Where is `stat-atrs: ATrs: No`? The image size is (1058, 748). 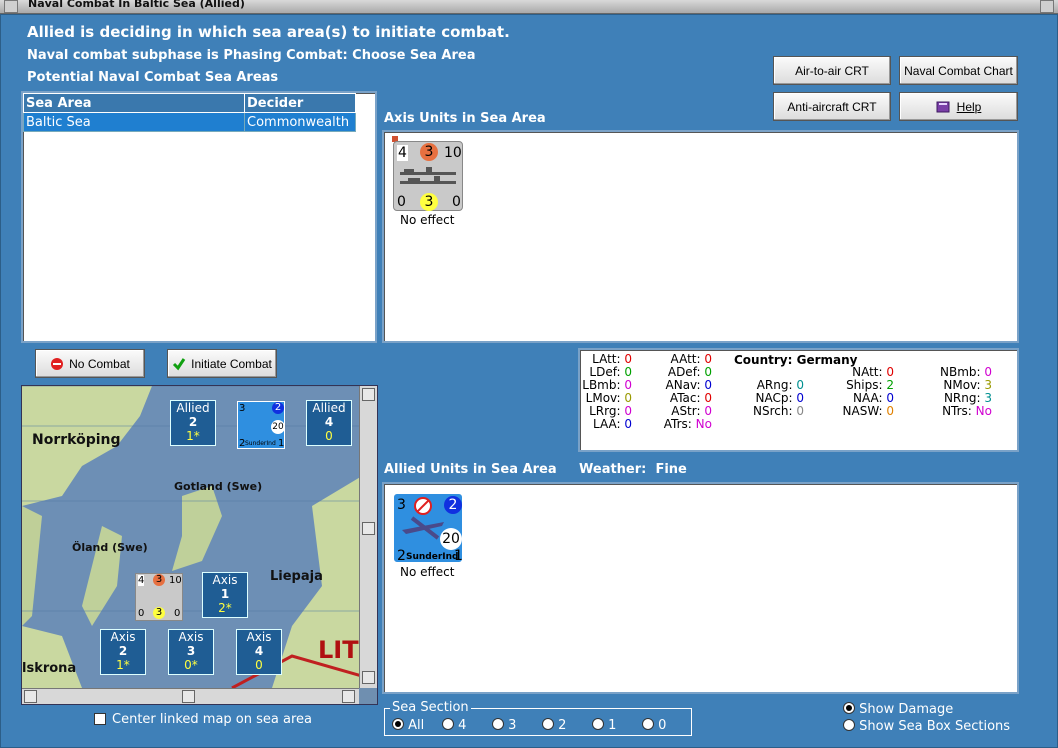 stat-atrs: ATrs: No is located at coordinates (683, 424).